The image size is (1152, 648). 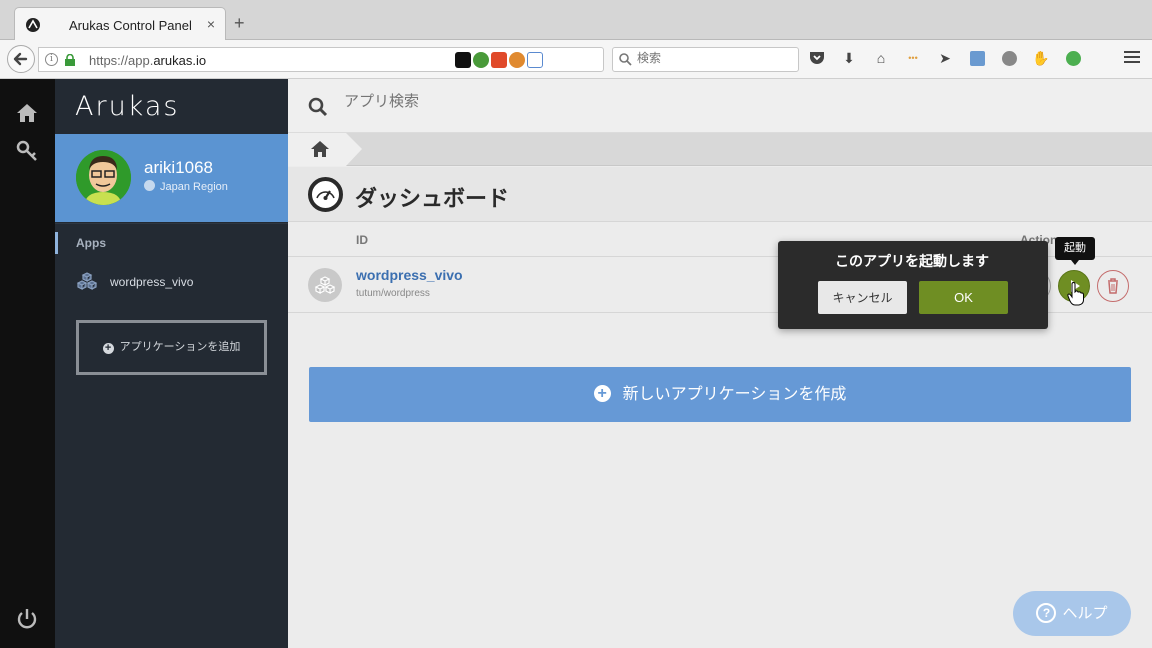 I want to click on orange-extension-icon, so click(x=517, y=60).